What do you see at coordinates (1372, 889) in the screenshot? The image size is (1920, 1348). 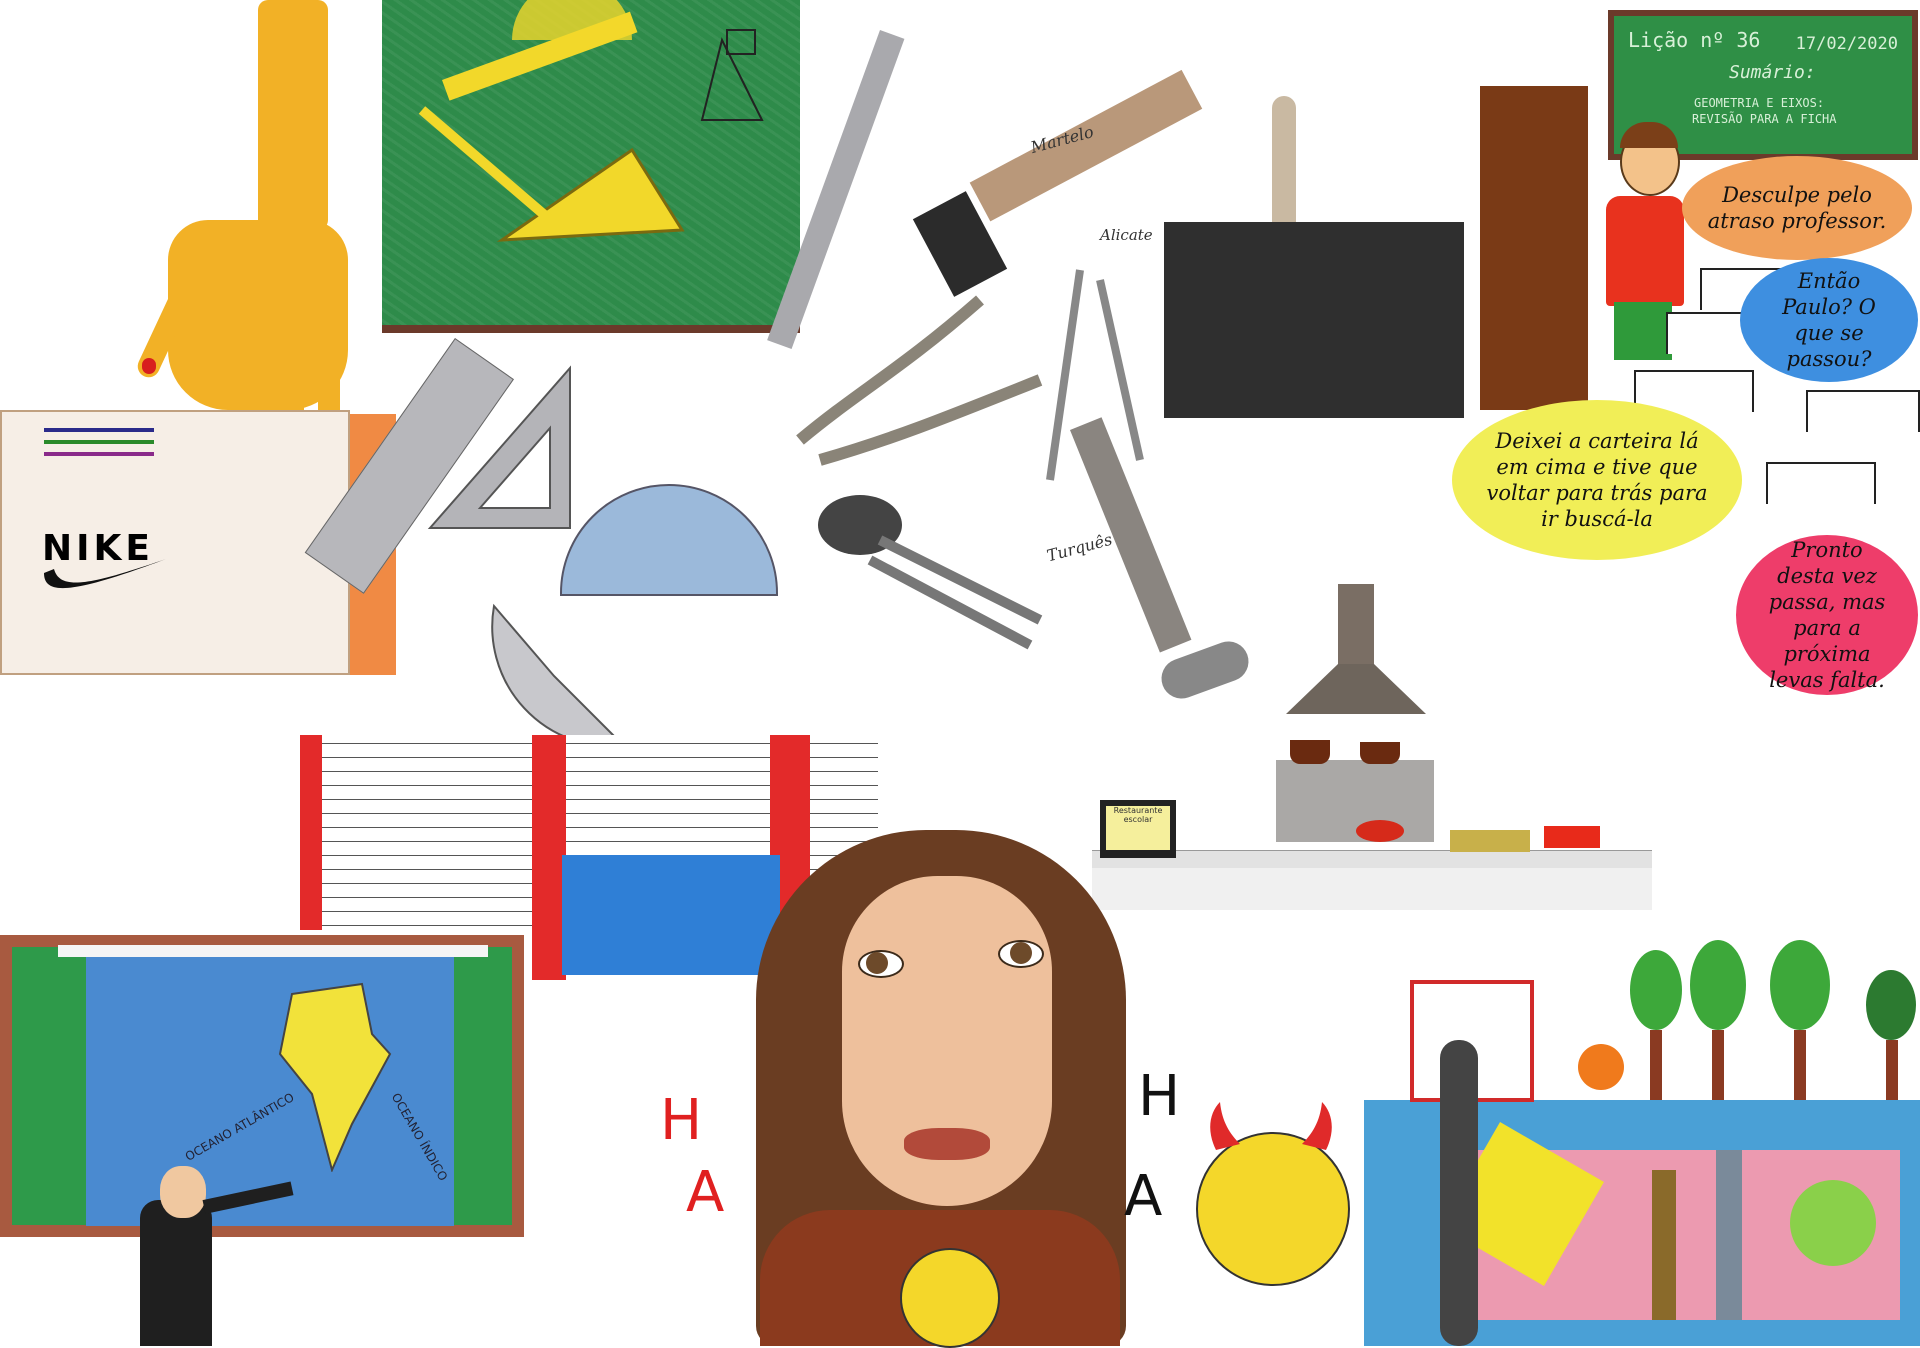 I see `counter-front` at bounding box center [1372, 889].